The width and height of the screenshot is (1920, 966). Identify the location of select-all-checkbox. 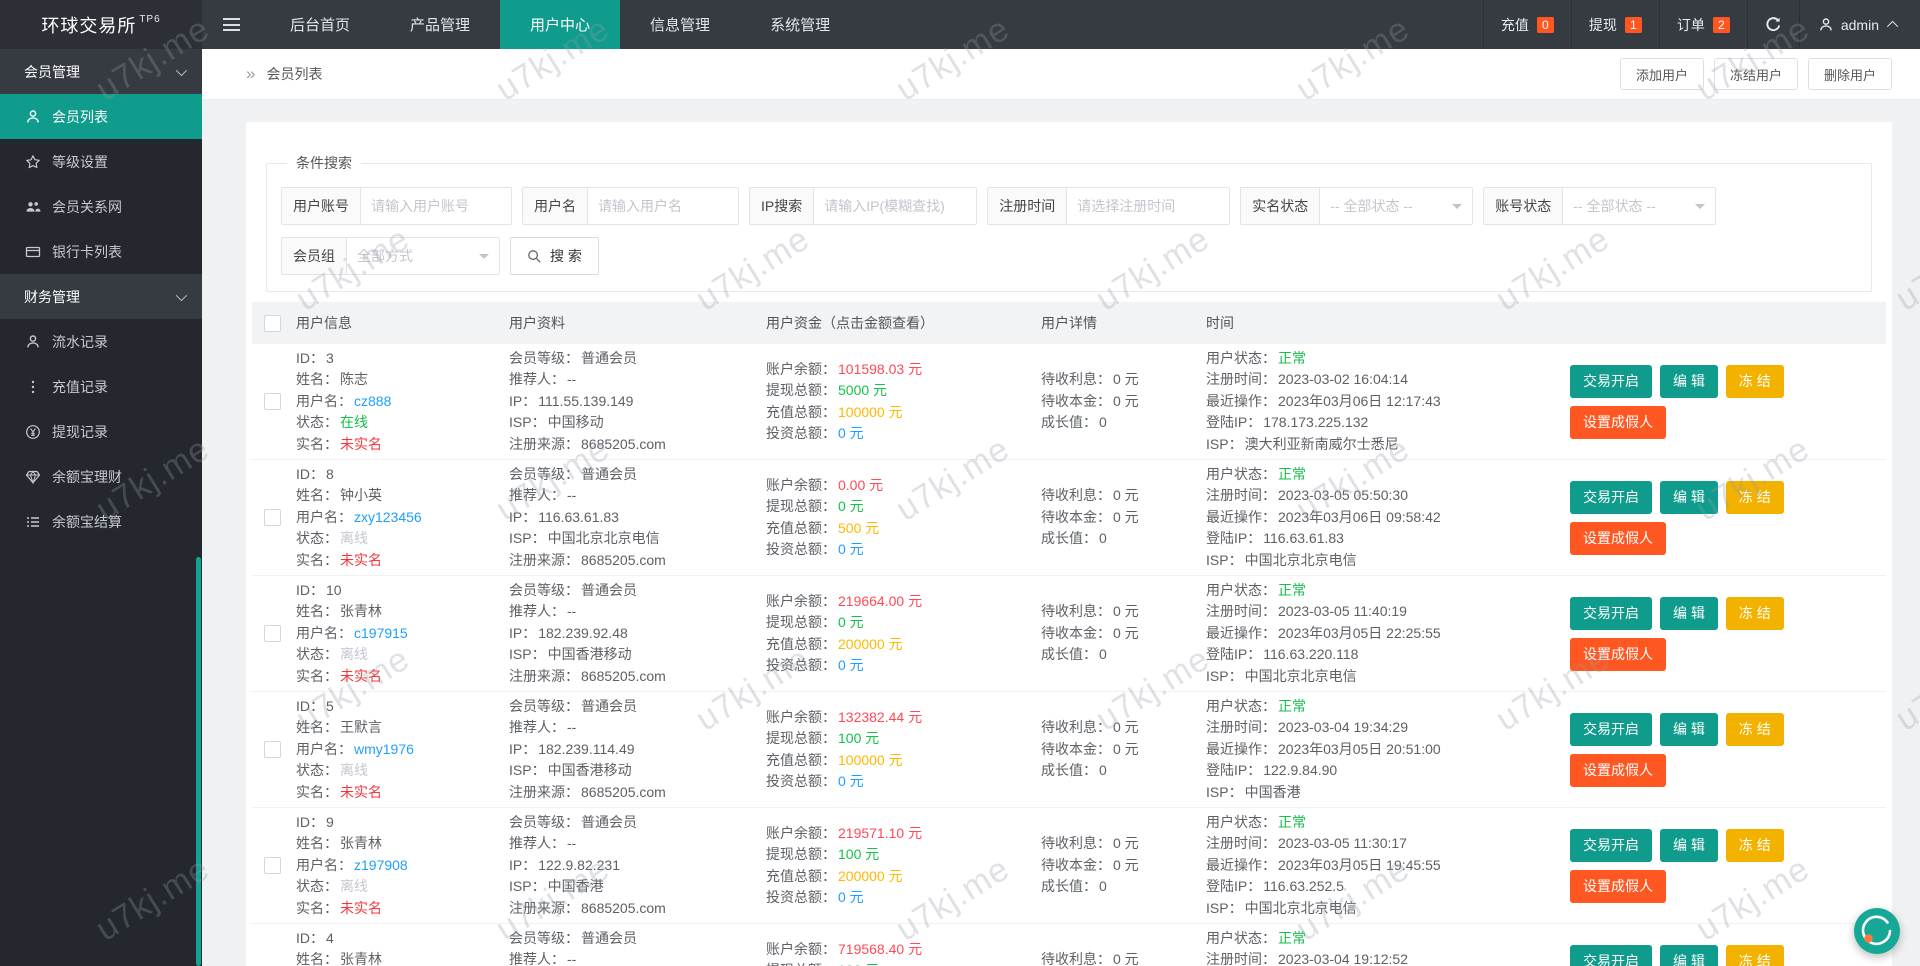
(272, 323).